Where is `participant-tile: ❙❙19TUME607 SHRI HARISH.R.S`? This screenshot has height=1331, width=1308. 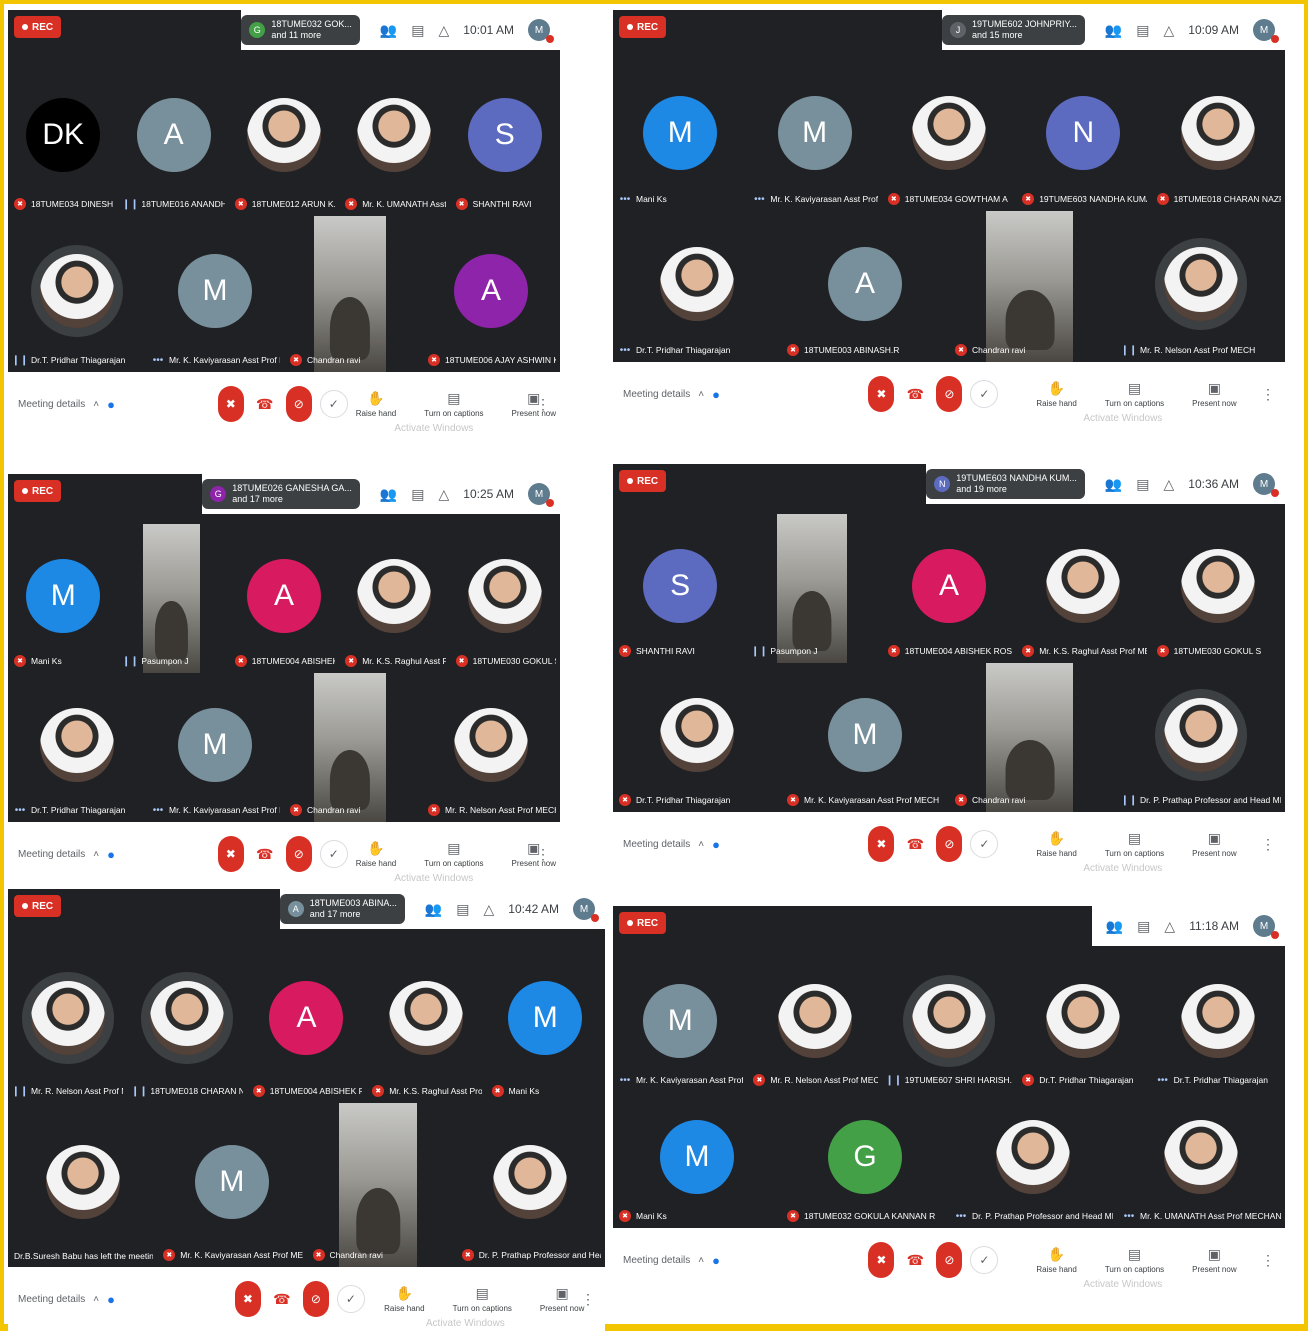
participant-tile: ❙❙19TUME607 SHRI HARISH.R.S is located at coordinates (949, 1024).